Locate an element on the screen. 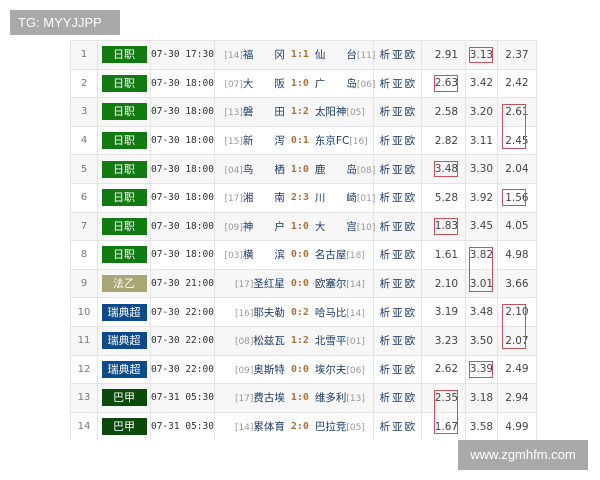  home-team: [17]费古埃 is located at coordinates (250, 397).